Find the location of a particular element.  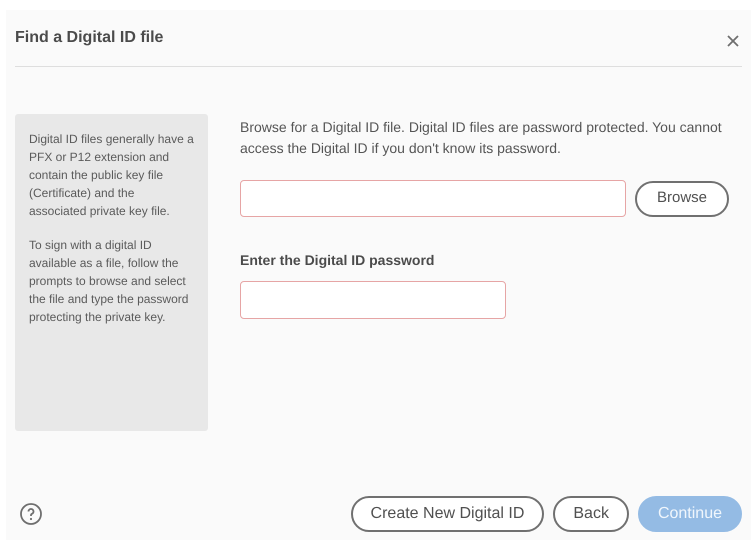

info-text: To sign with a digital ID available as a file, follow the prompts to browse and select the file and type the password protecting the private key. is located at coordinates (109, 281).